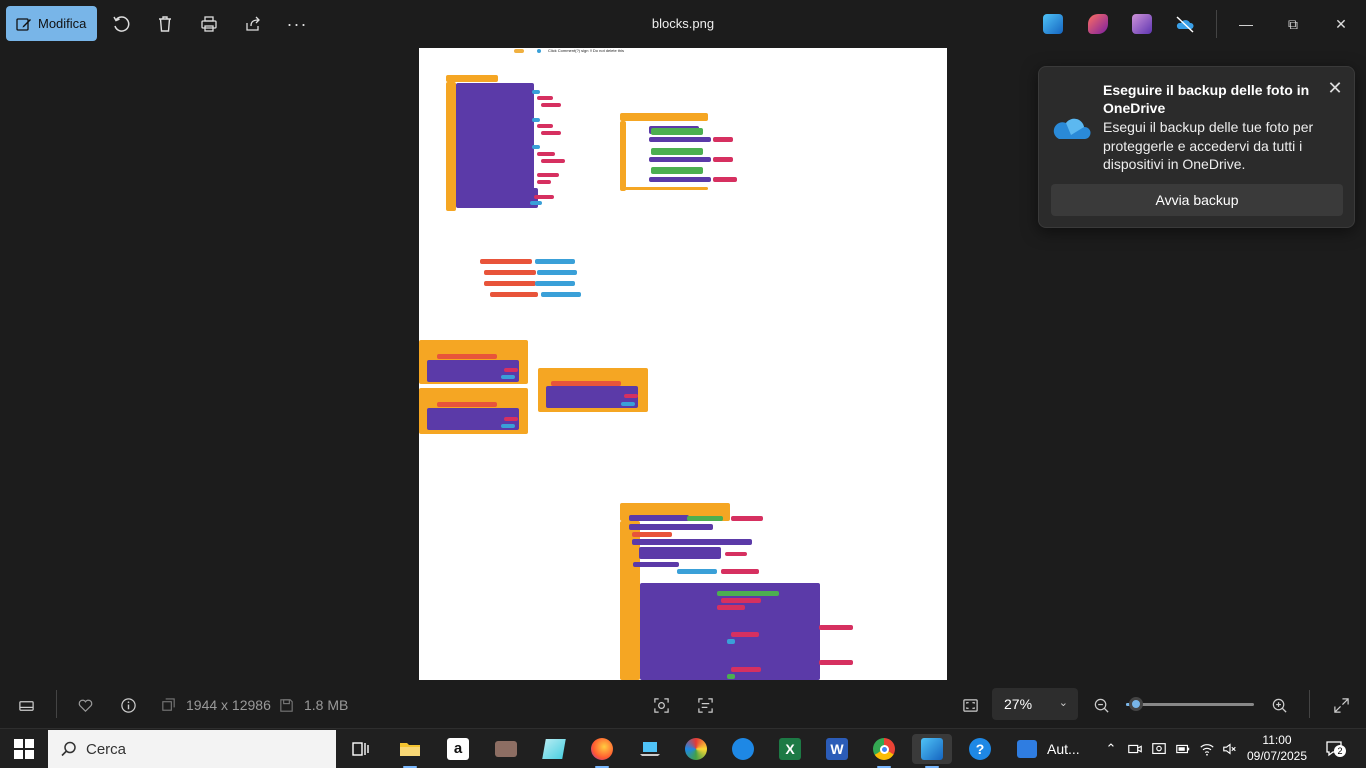 The height and width of the screenshot is (768, 1366). What do you see at coordinates (360, 749) in the screenshot?
I see `task-view-icon` at bounding box center [360, 749].